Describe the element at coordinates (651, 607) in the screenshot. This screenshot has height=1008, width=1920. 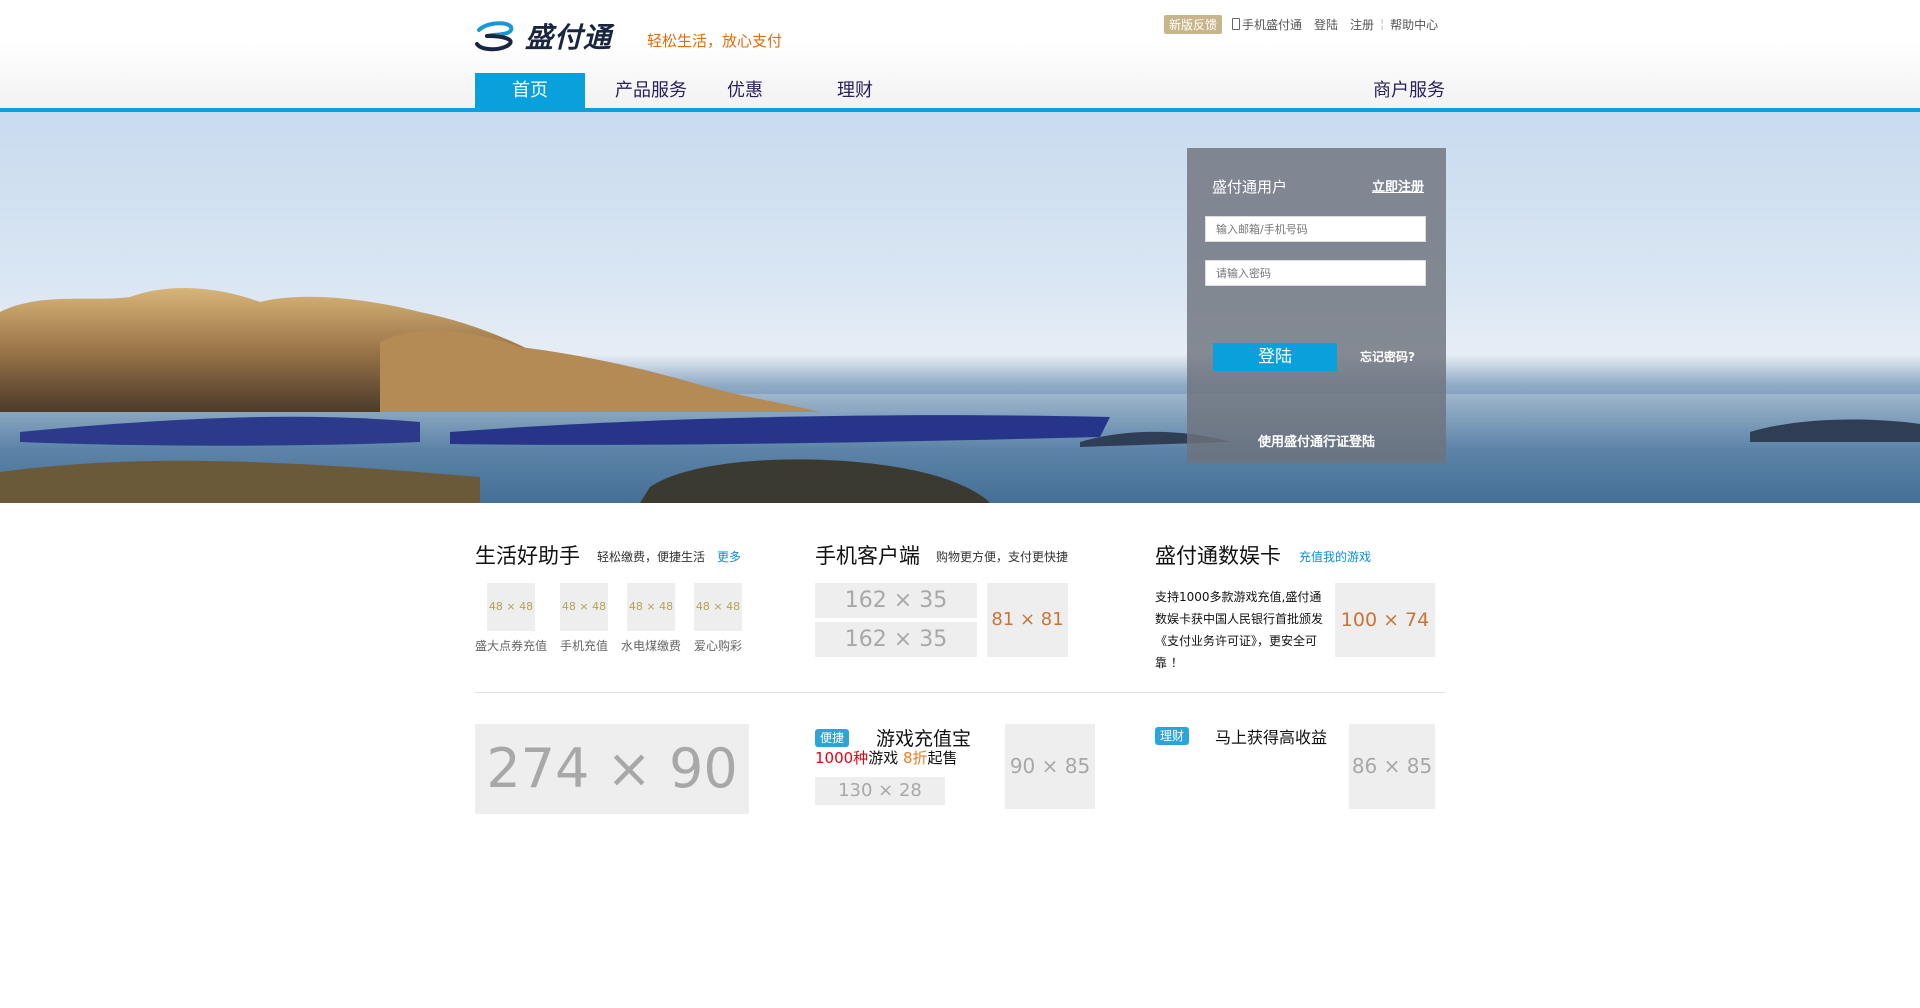
I see `life-icon-utilities: 48 × 48` at that location.